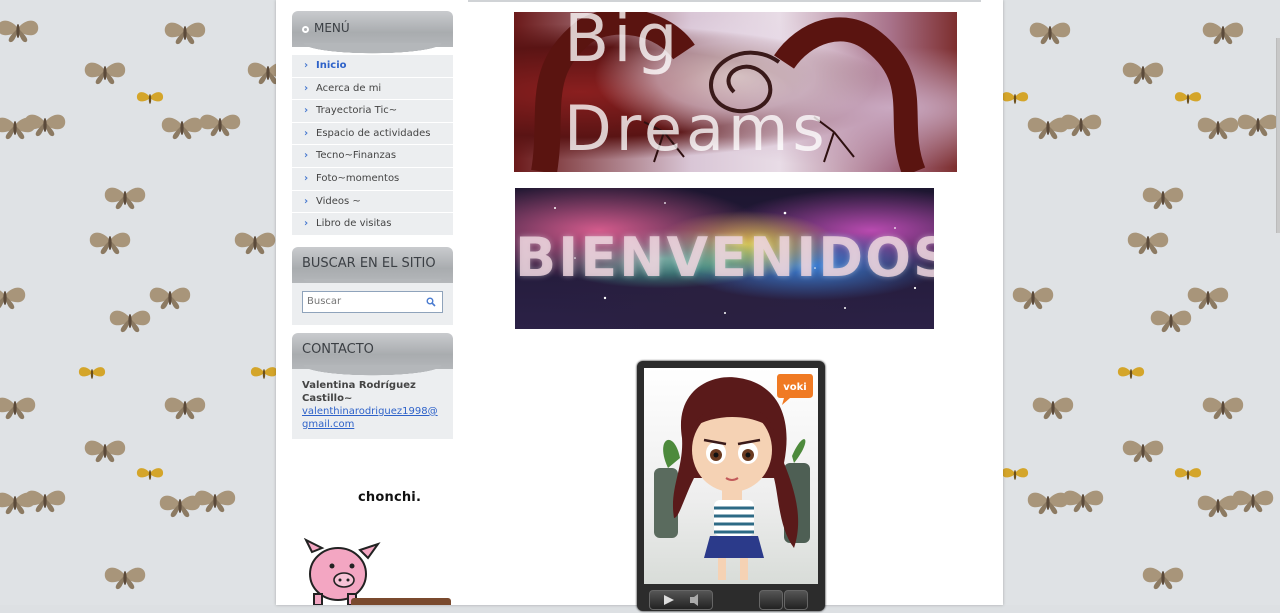 The image size is (1280, 613). Describe the element at coordinates (1278, 135) in the screenshot. I see `page-scrollbar` at that location.